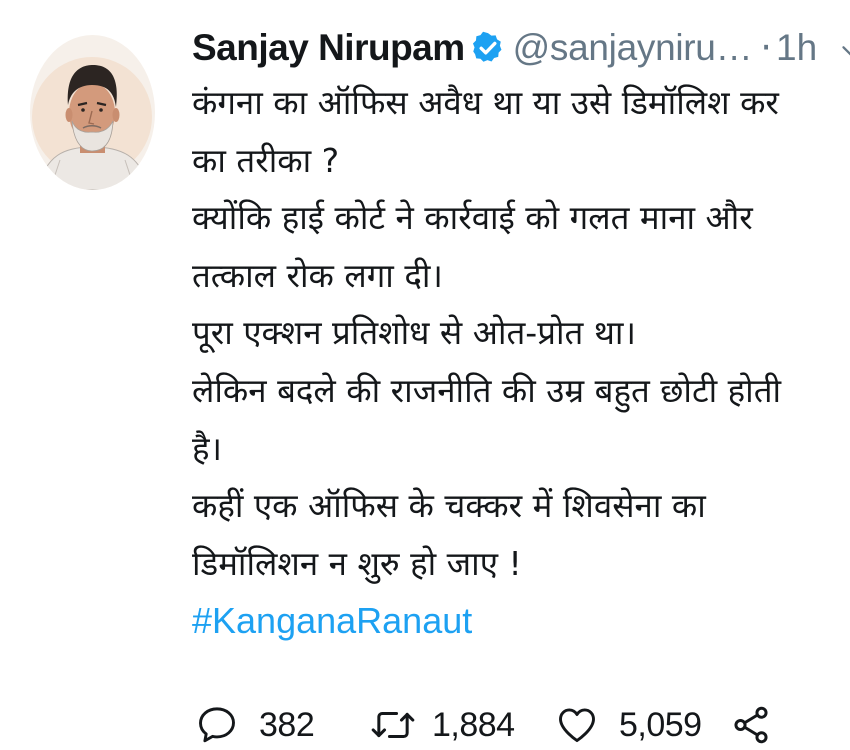 The image size is (850, 750). I want to click on tweet-text-line: डिमॉलिशन न शुरु हो जाए !, so click(357, 563).